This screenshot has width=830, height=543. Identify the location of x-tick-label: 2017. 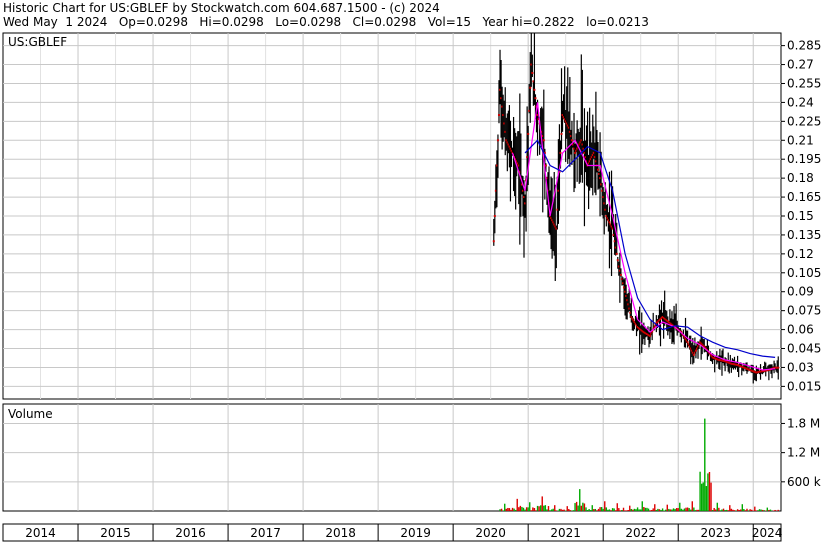
(265, 533).